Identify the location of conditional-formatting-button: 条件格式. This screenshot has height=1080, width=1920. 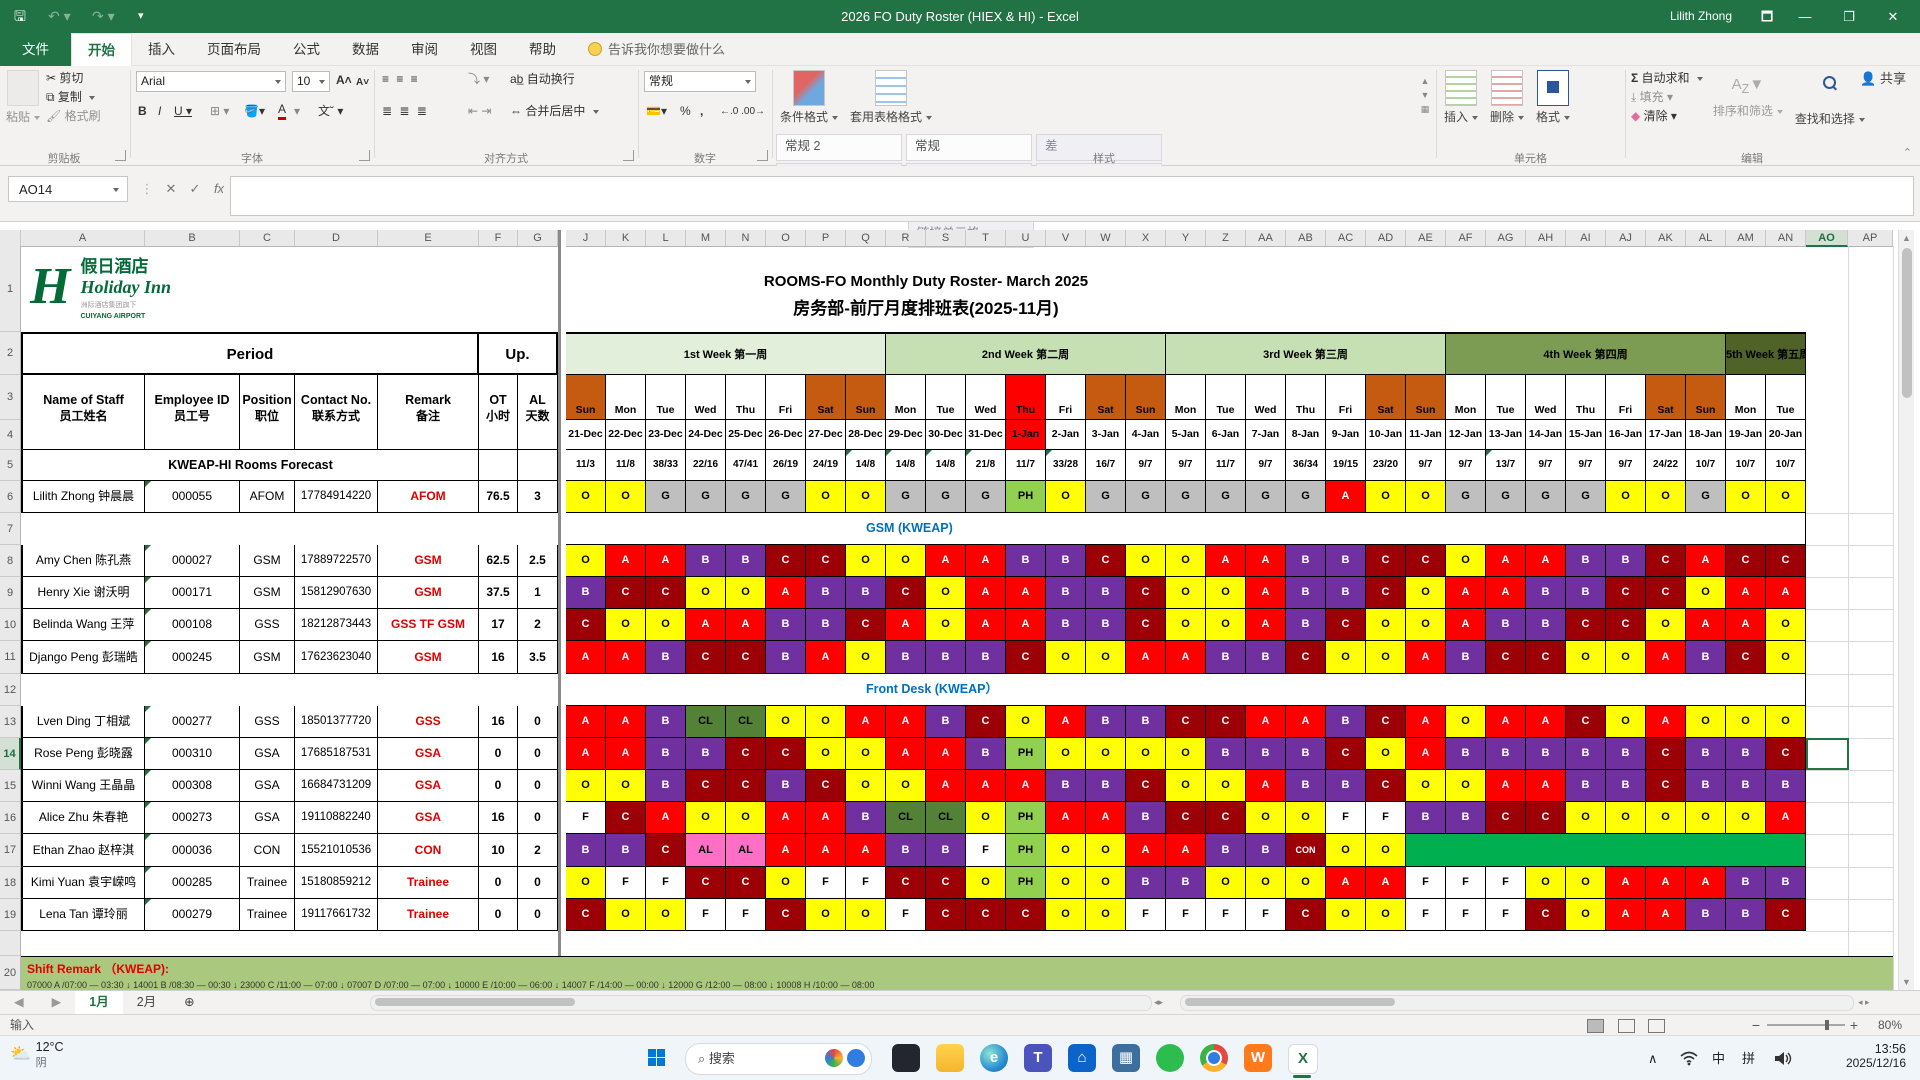
(809, 96).